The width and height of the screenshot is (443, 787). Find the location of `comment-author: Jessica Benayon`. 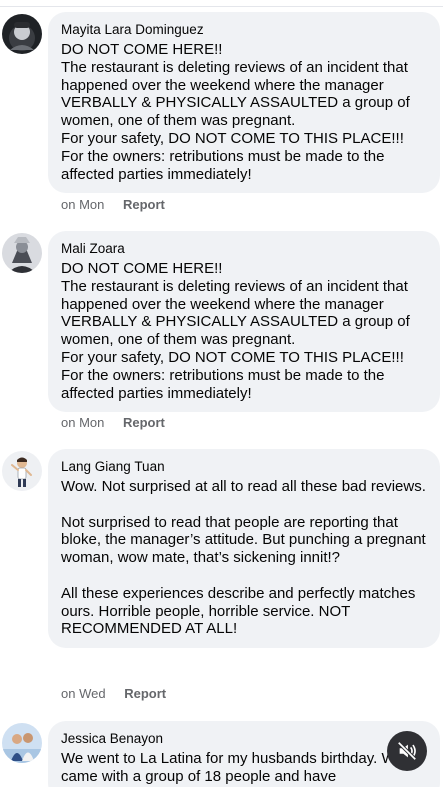

comment-author: Jessica Benayon is located at coordinates (243, 738).